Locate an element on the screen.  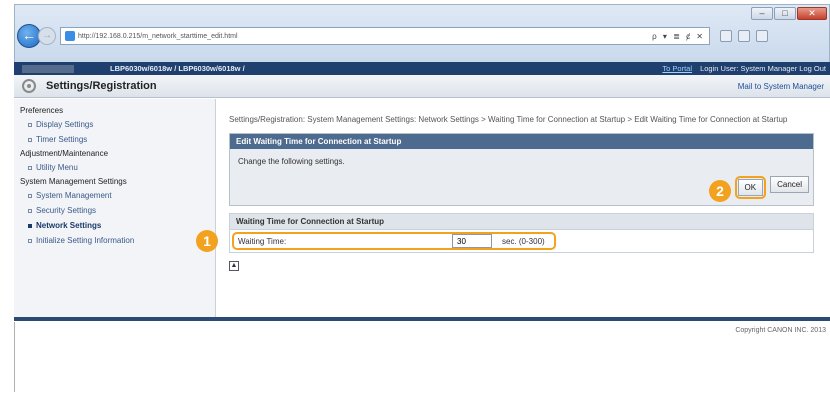
sidebar-item-timer-settings: Timer Settings is located at coordinates (114, 139).